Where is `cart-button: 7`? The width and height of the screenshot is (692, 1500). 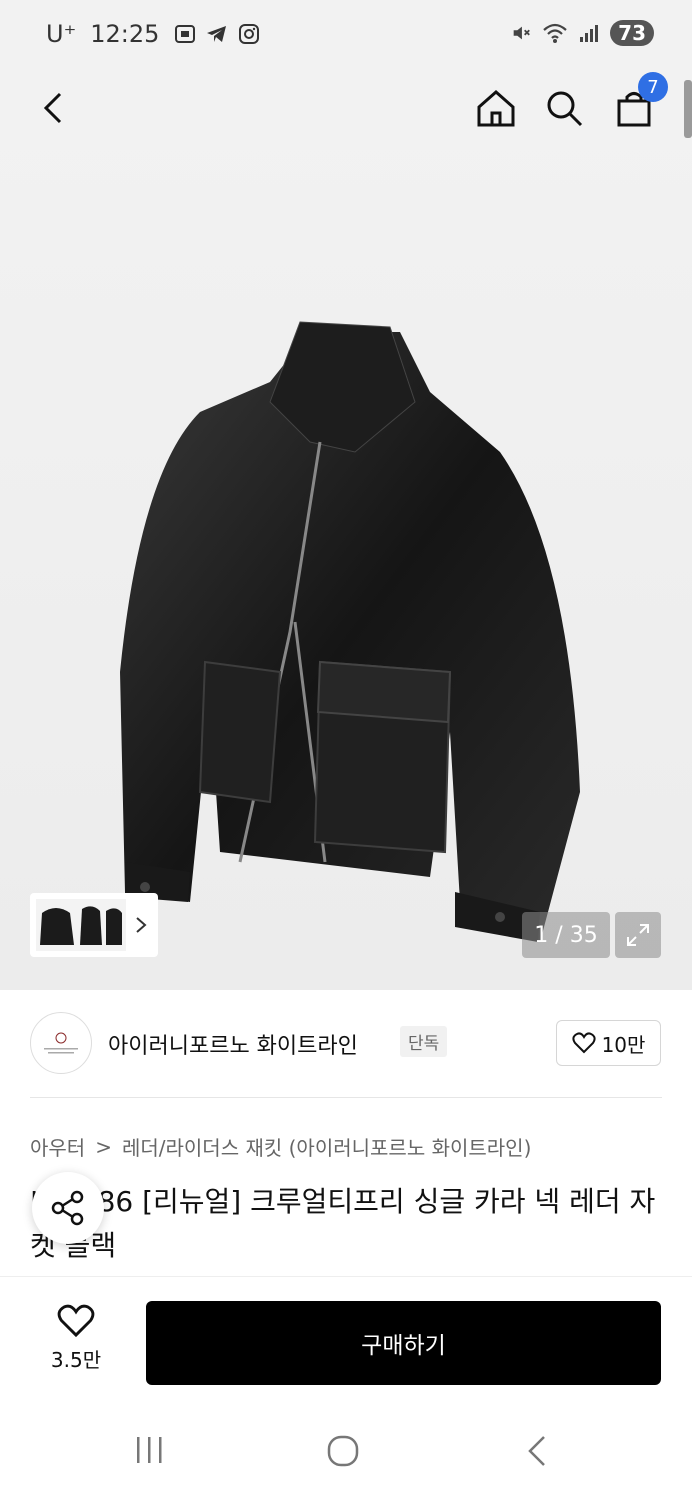 cart-button: 7 is located at coordinates (639, 102).